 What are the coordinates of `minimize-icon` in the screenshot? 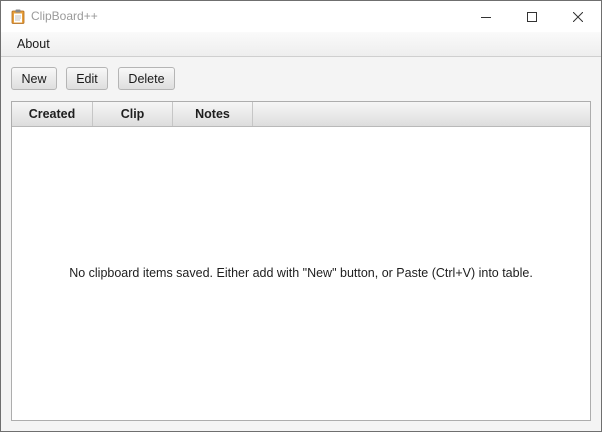 It's located at (486, 17).